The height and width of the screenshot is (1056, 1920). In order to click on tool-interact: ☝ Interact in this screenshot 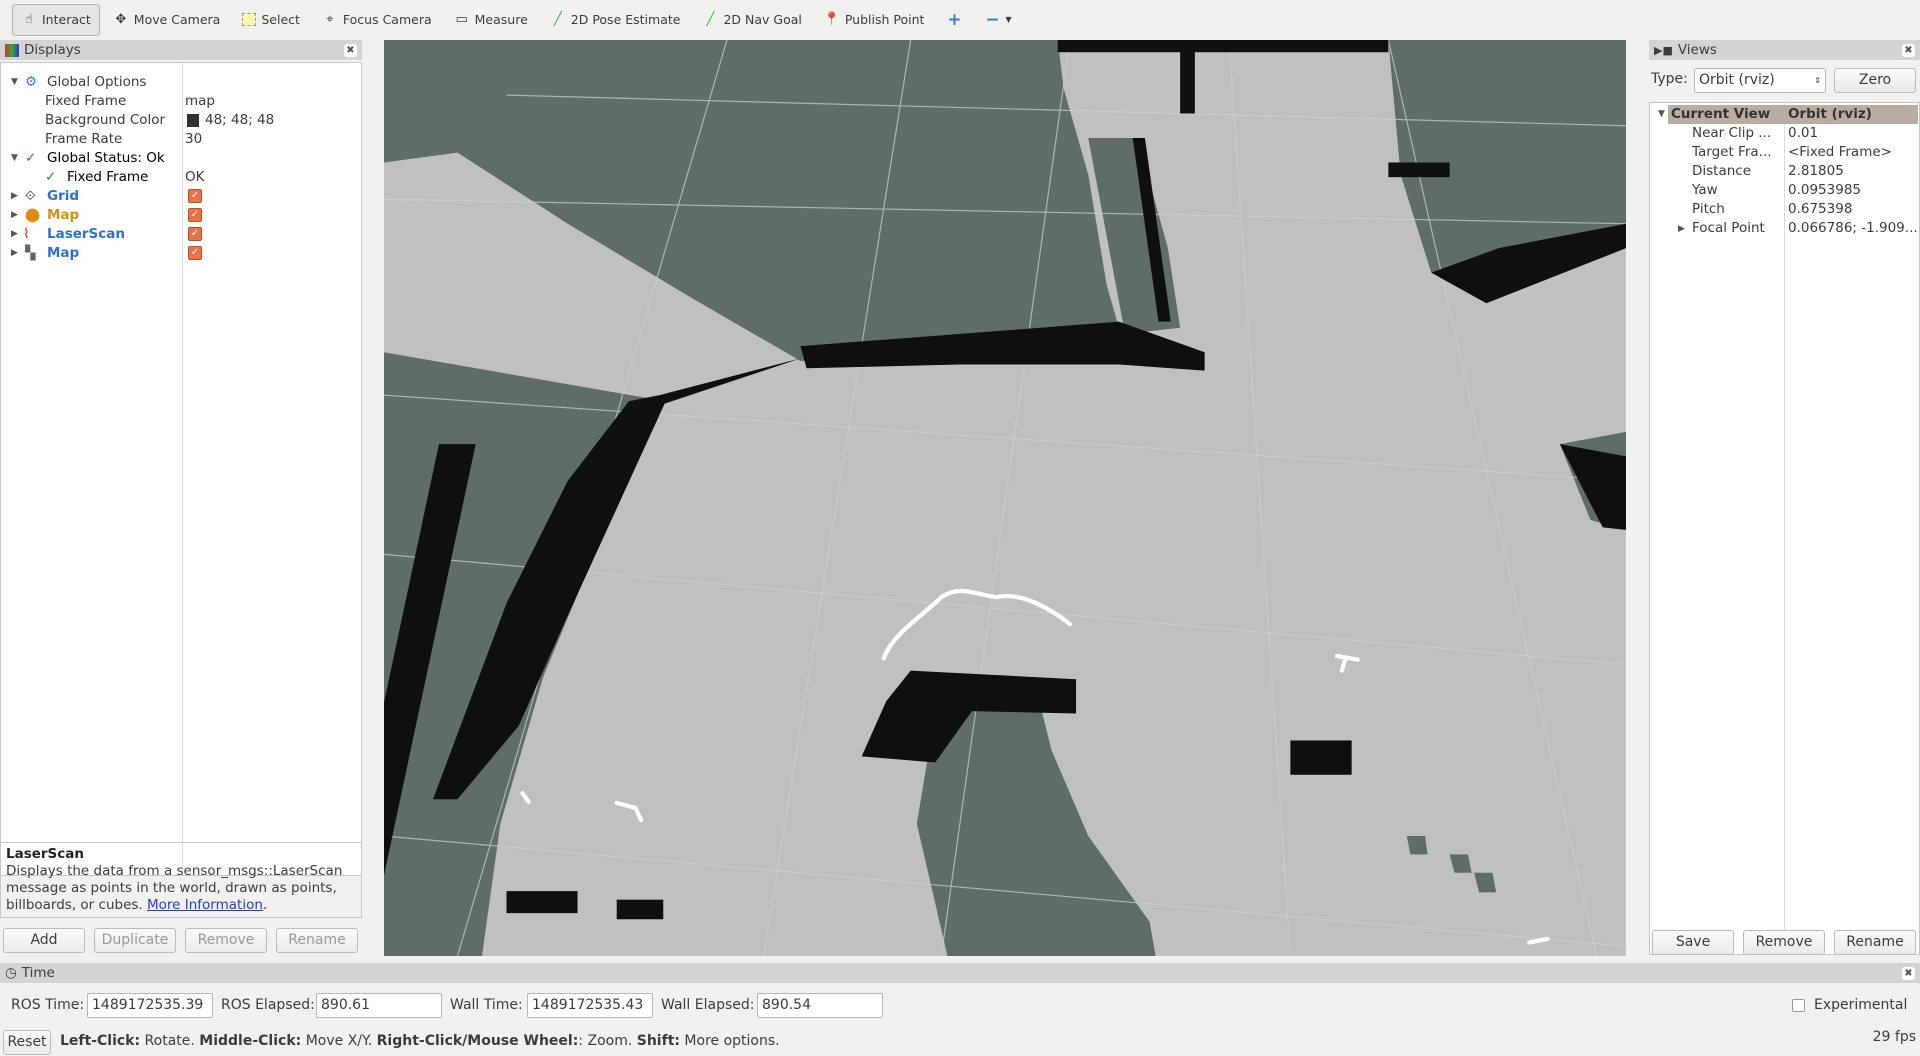, I will do `click(56, 19)`.